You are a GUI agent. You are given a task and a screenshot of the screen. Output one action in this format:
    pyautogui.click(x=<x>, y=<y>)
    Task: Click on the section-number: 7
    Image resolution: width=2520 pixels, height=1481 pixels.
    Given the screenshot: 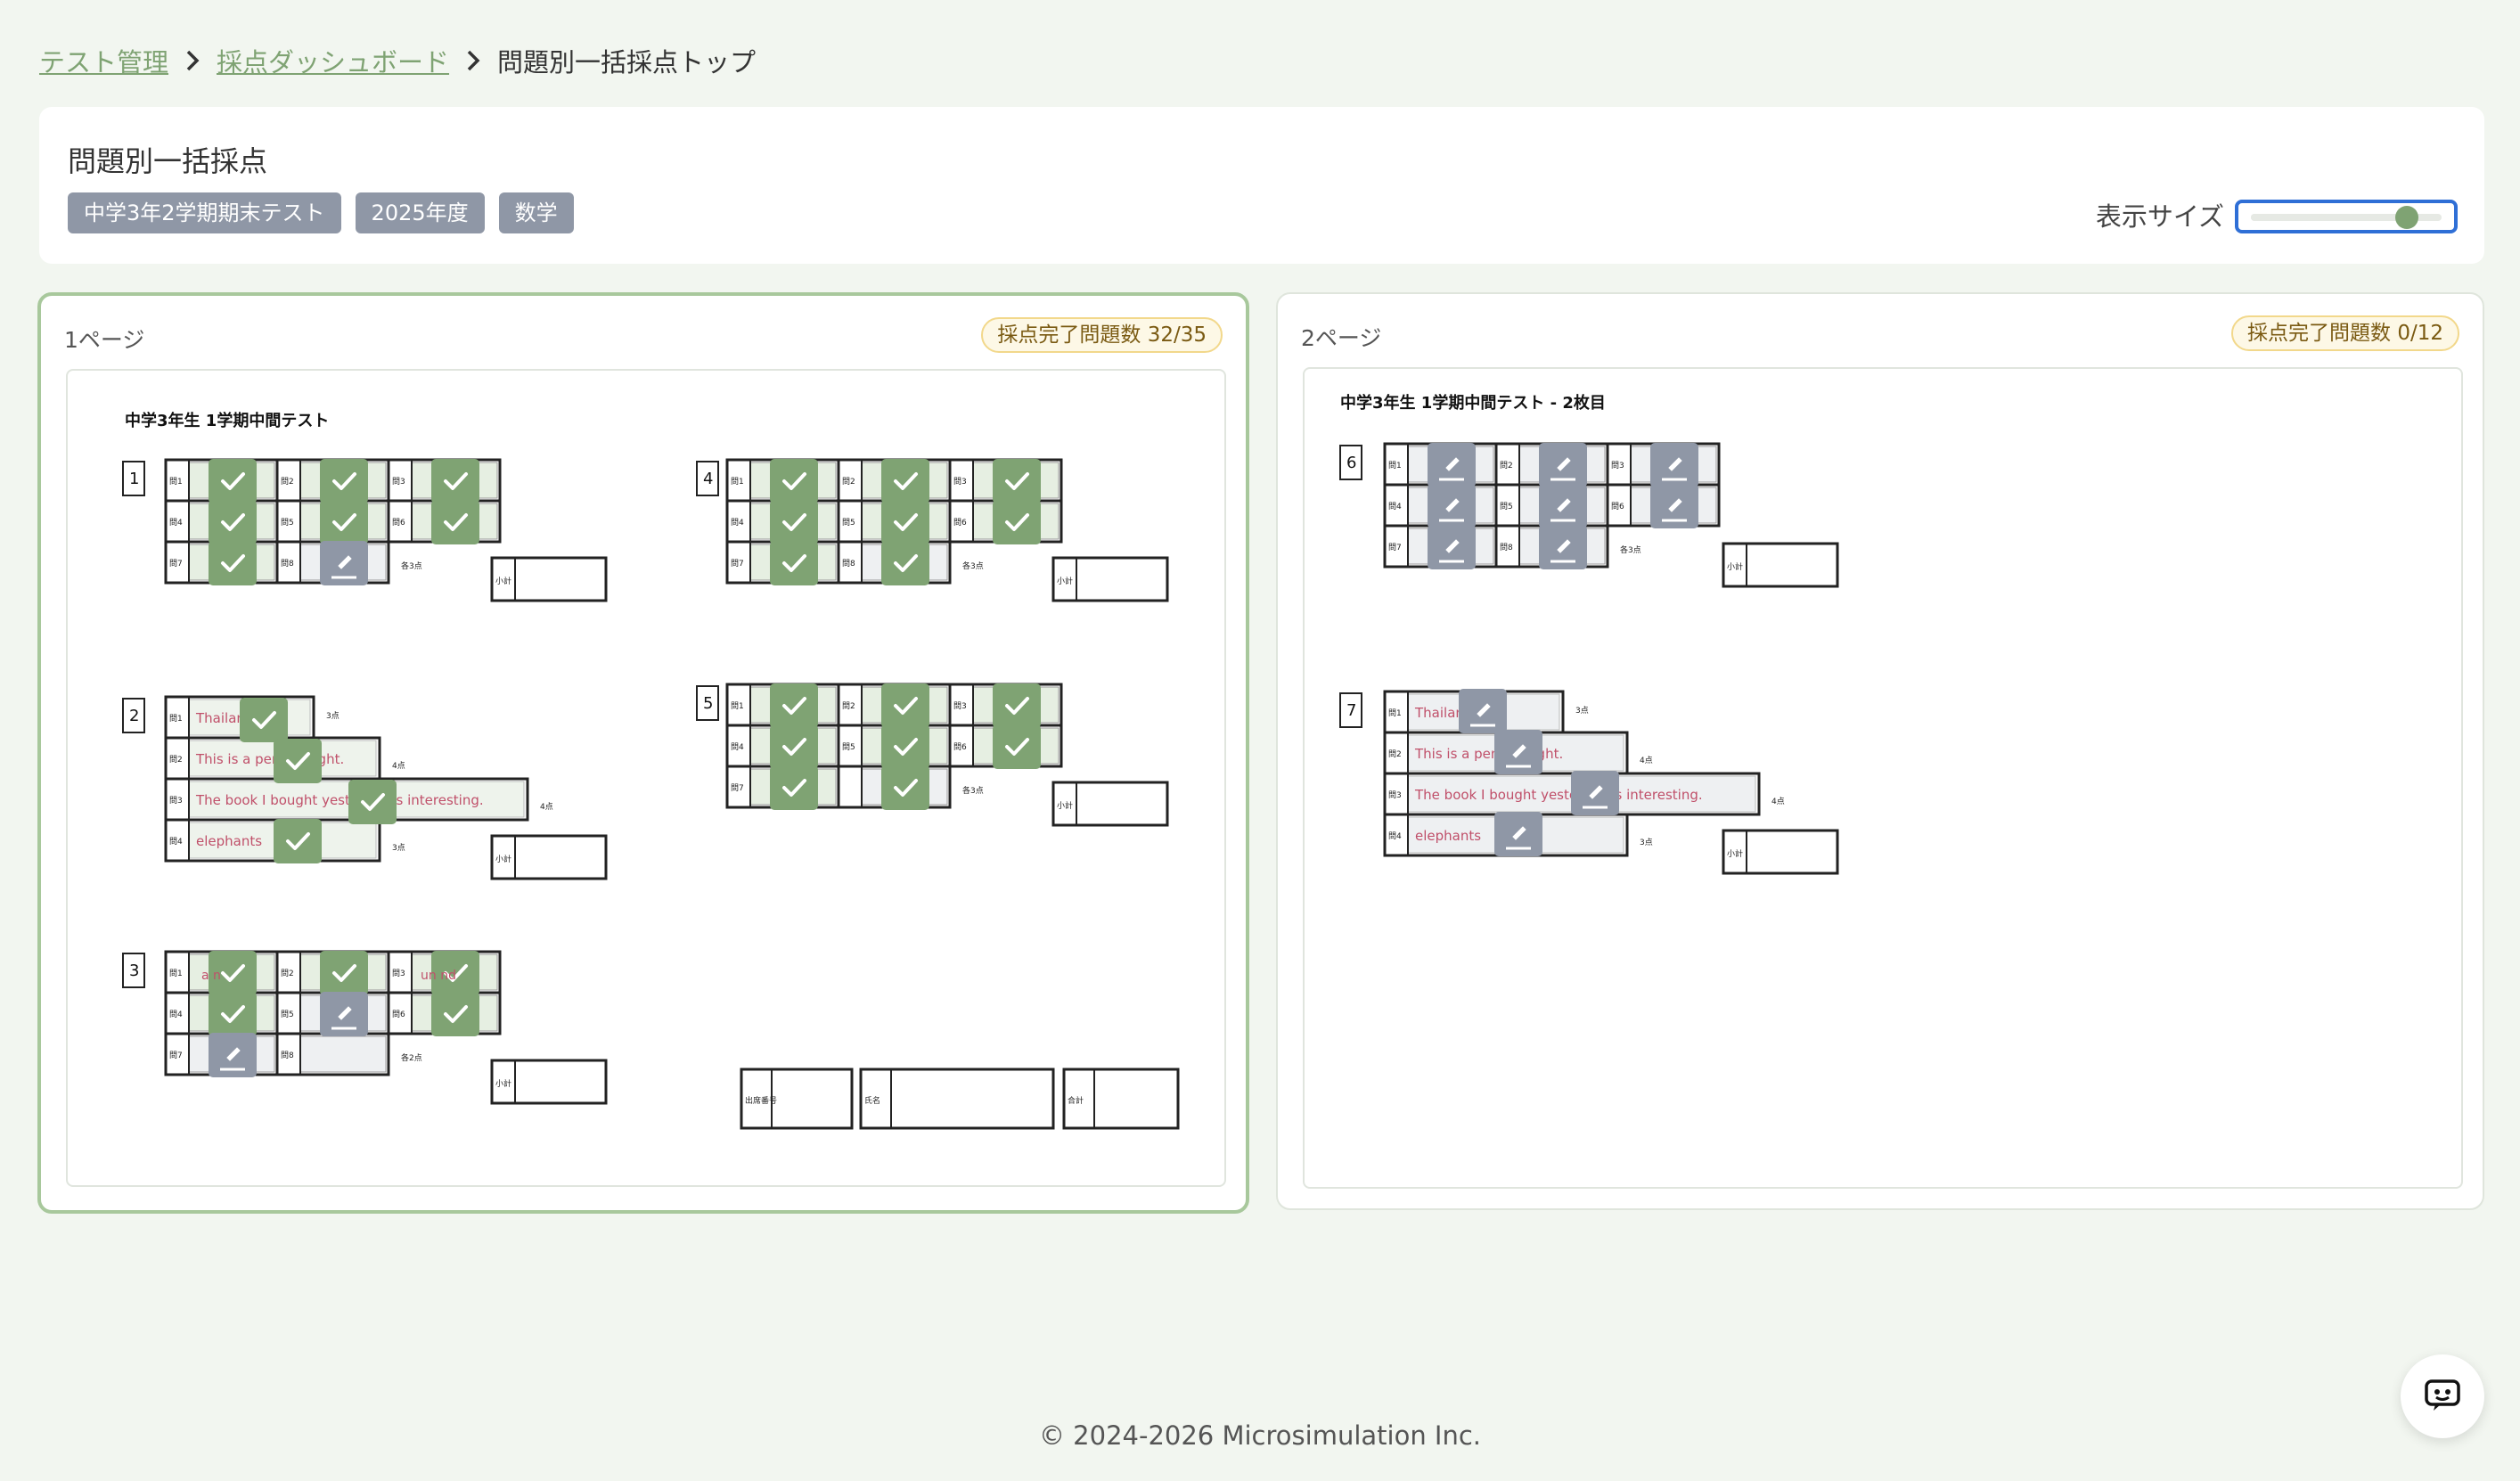 What is the action you would take?
    pyautogui.click(x=1351, y=710)
    